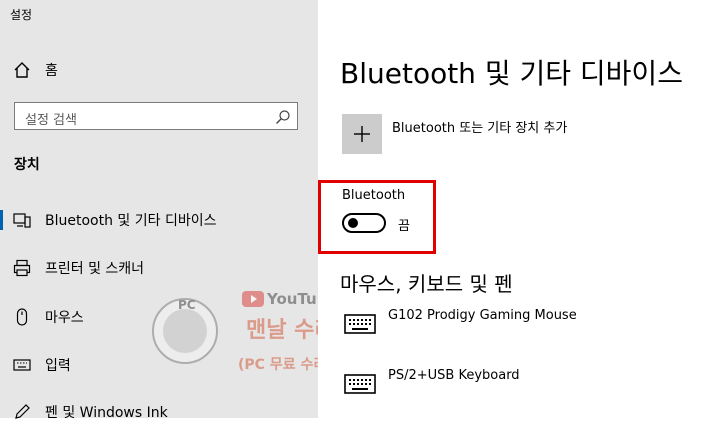  I want to click on add-device-label: Bluetooth 또는 기타 장치 추가, so click(479, 126).